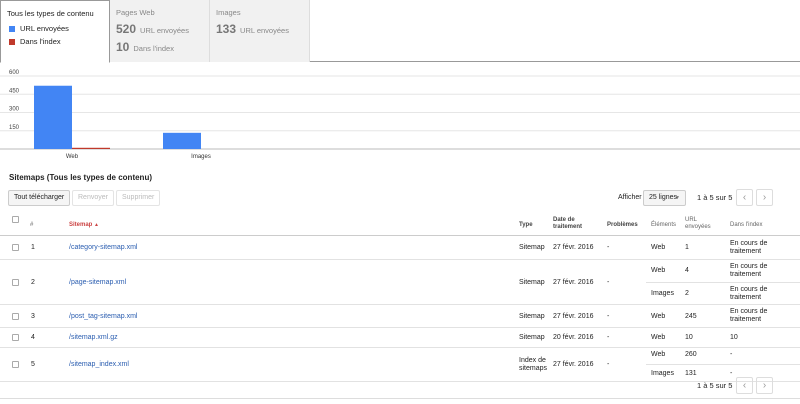 The width and height of the screenshot is (800, 404). I want to click on web-sent-metric: 520 URL envoyées, so click(152, 29).